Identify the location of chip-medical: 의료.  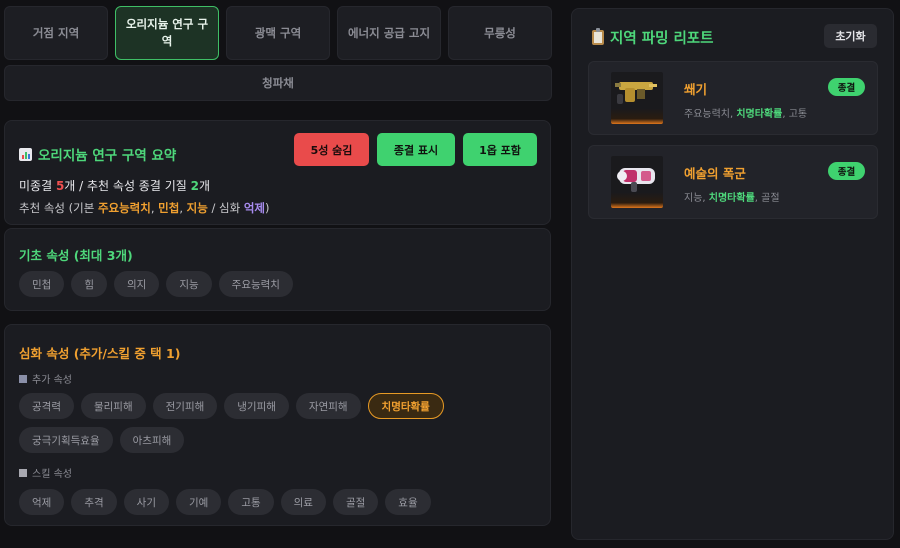
(303, 502).